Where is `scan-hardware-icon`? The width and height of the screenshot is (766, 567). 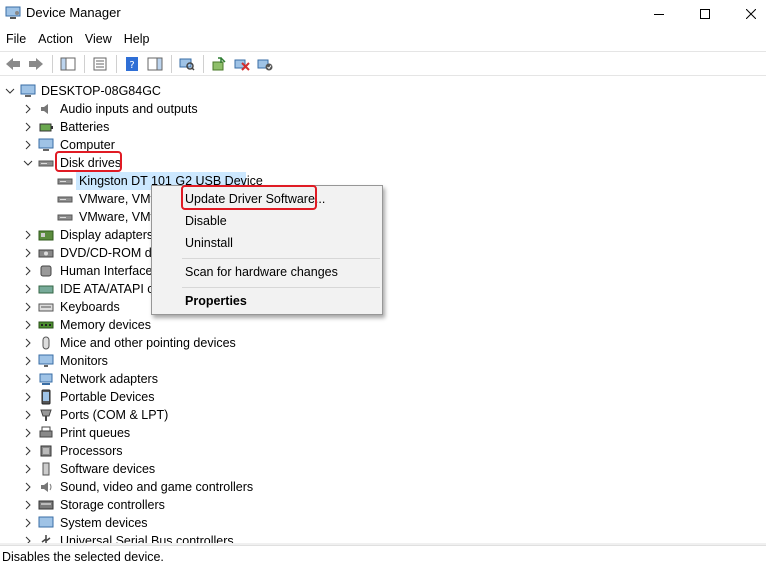
scan-hardware-icon is located at coordinates (187, 64).